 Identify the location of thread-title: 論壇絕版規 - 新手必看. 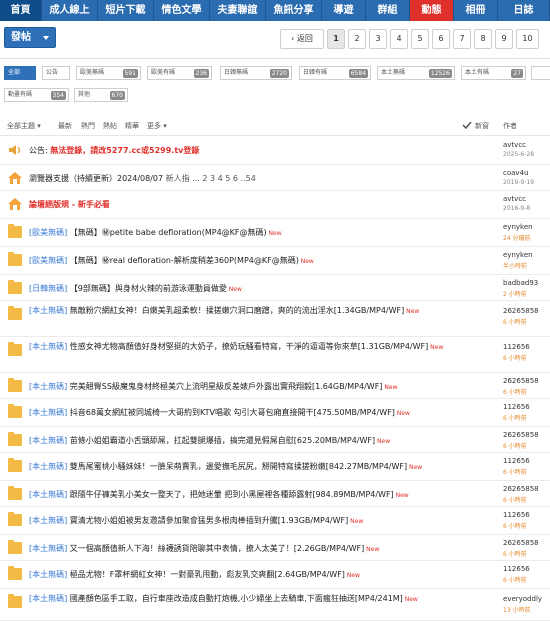
(261, 205).